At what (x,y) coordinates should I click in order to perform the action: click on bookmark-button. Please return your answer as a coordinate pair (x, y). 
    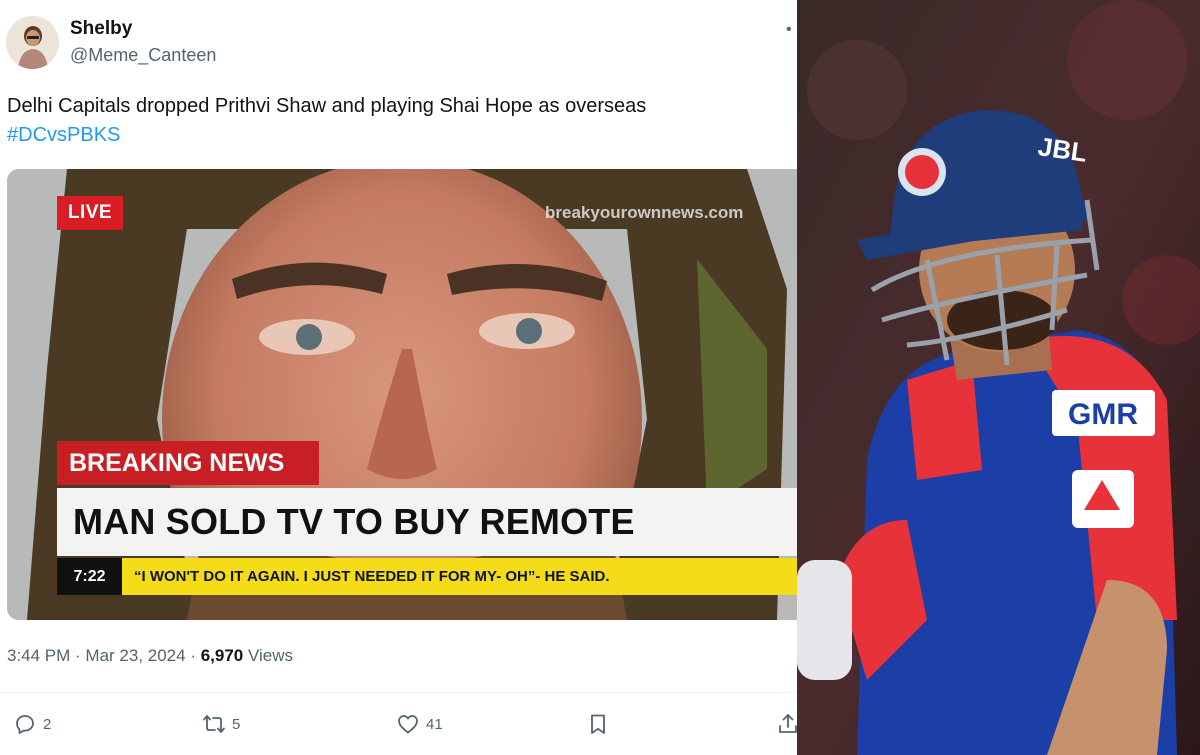
    Looking at the image, I should click on (598, 724).